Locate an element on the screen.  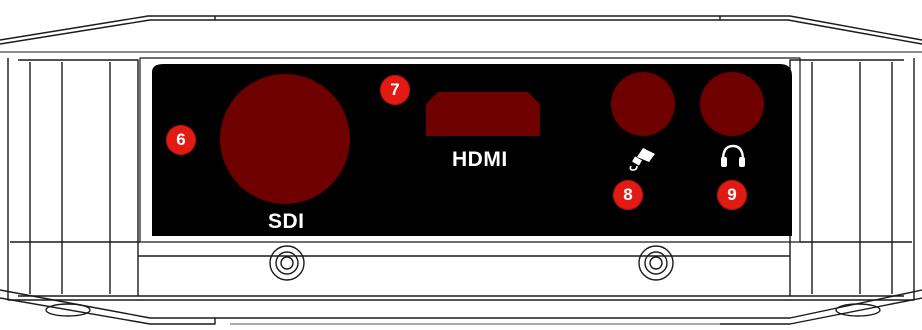
callout-8: 8 is located at coordinates (628, 195).